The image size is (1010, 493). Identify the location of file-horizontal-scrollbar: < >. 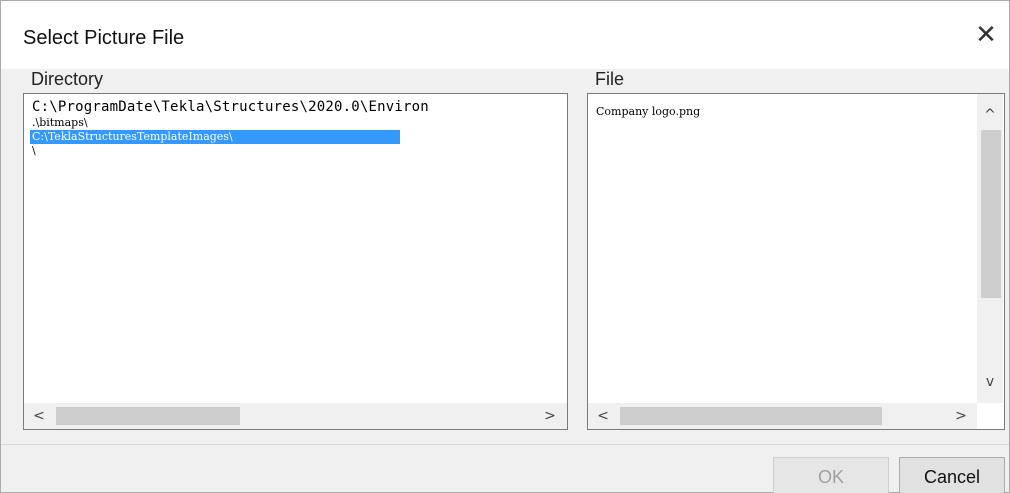
(782, 416).